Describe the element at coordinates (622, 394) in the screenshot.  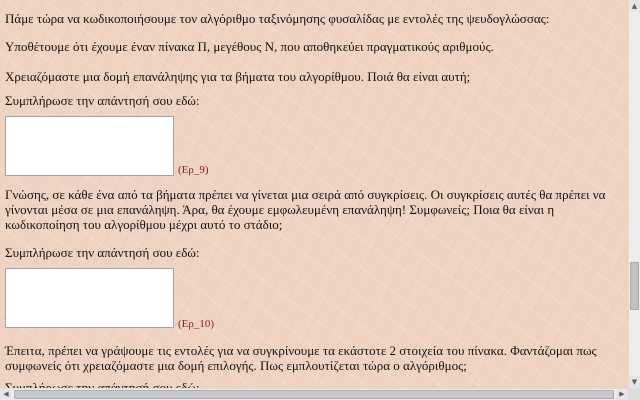
I see `arrow-right-icon: ▶` at that location.